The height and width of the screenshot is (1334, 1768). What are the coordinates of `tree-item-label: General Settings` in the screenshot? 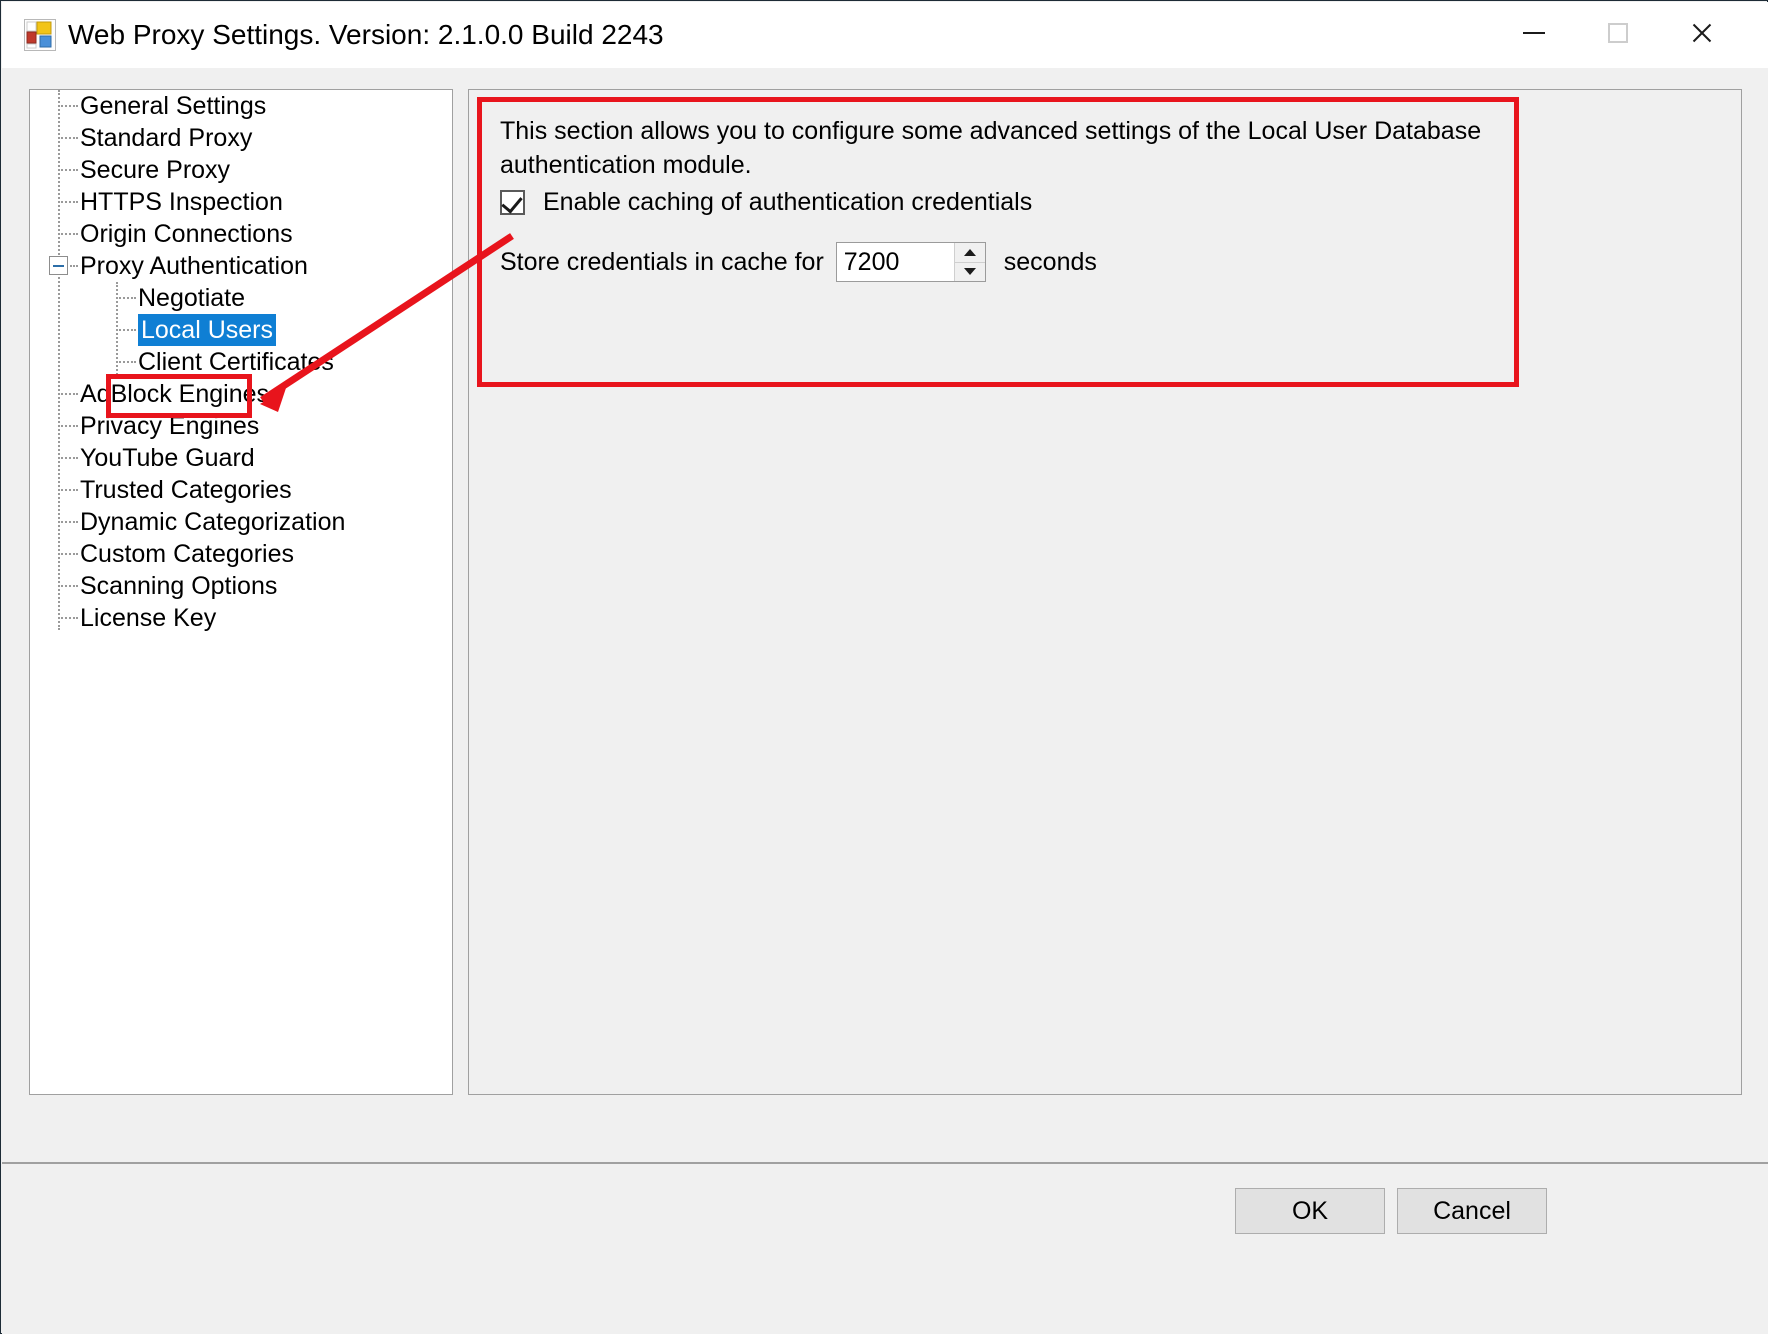 It's located at (173, 106).